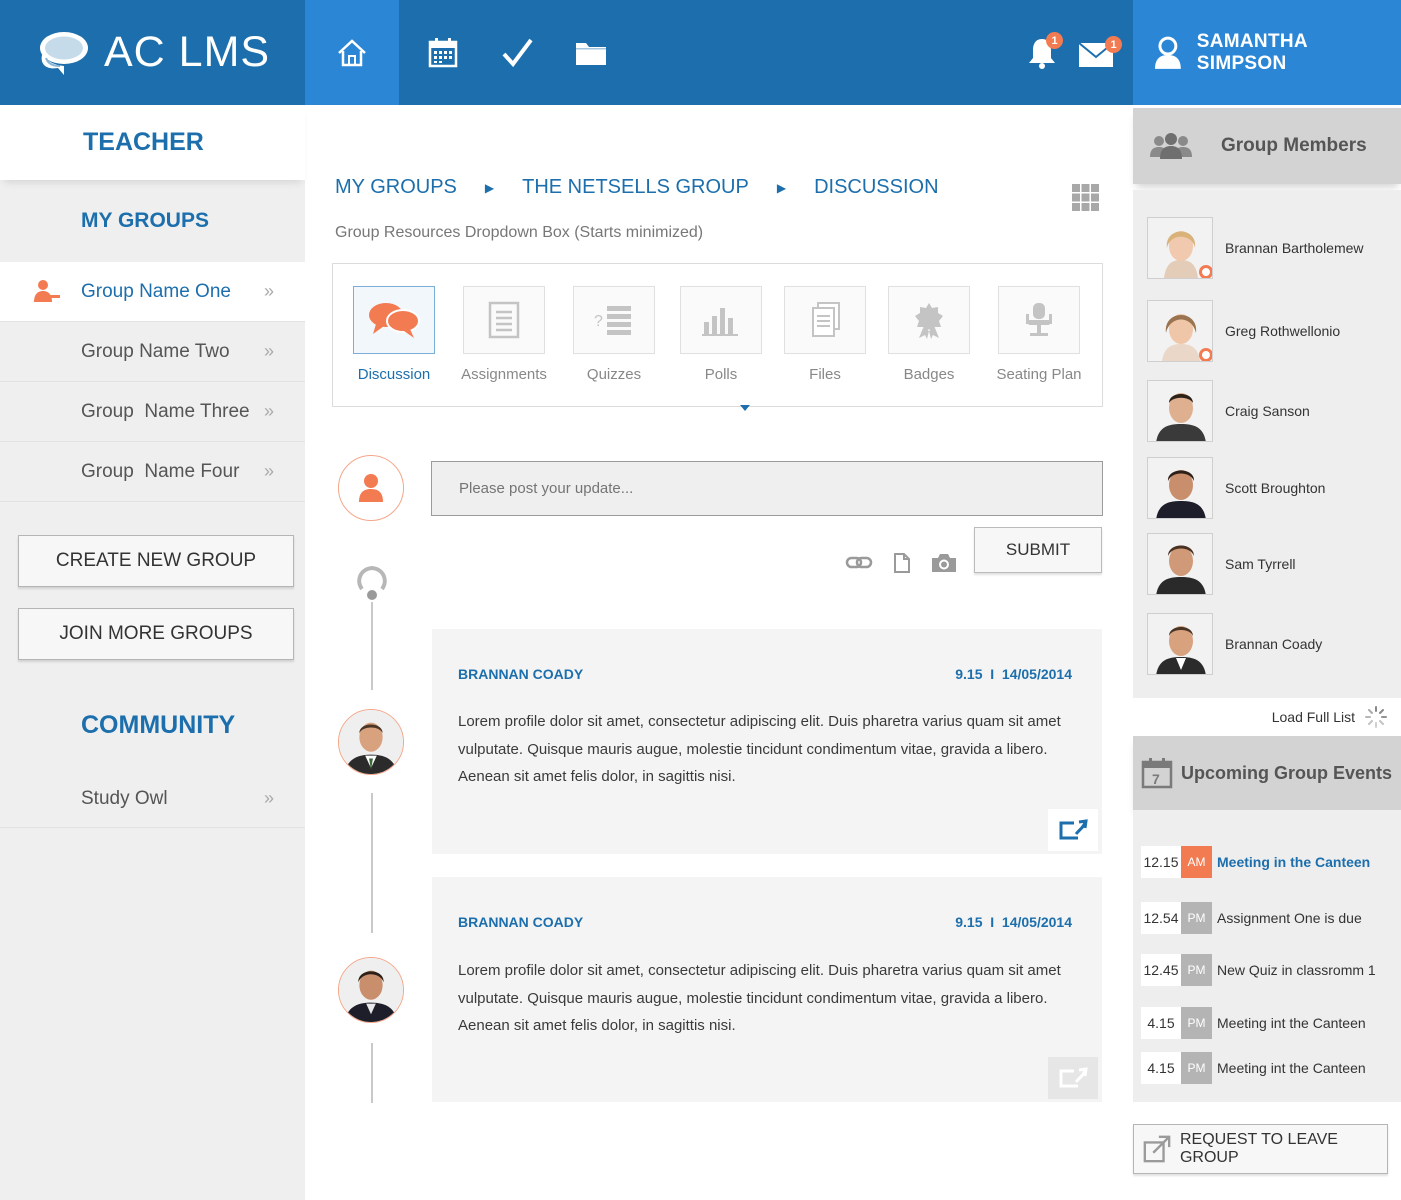  Describe the element at coordinates (1171, 146) in the screenshot. I see `group-members-icon` at that location.